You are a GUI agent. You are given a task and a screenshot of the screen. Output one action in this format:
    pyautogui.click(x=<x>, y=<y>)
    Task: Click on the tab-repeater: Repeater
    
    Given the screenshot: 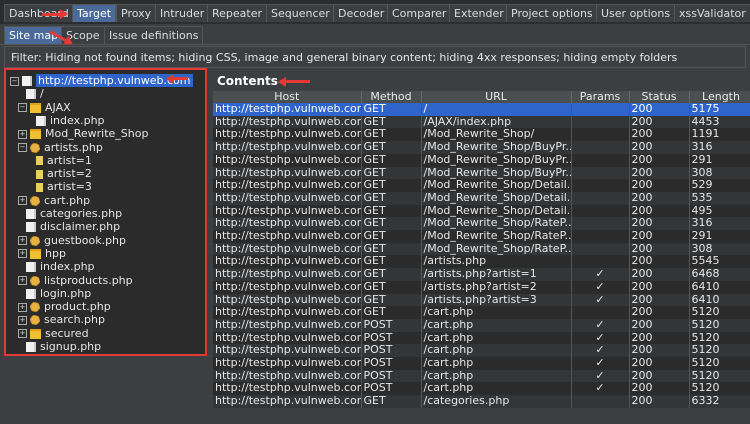 What is the action you would take?
    pyautogui.click(x=237, y=13)
    